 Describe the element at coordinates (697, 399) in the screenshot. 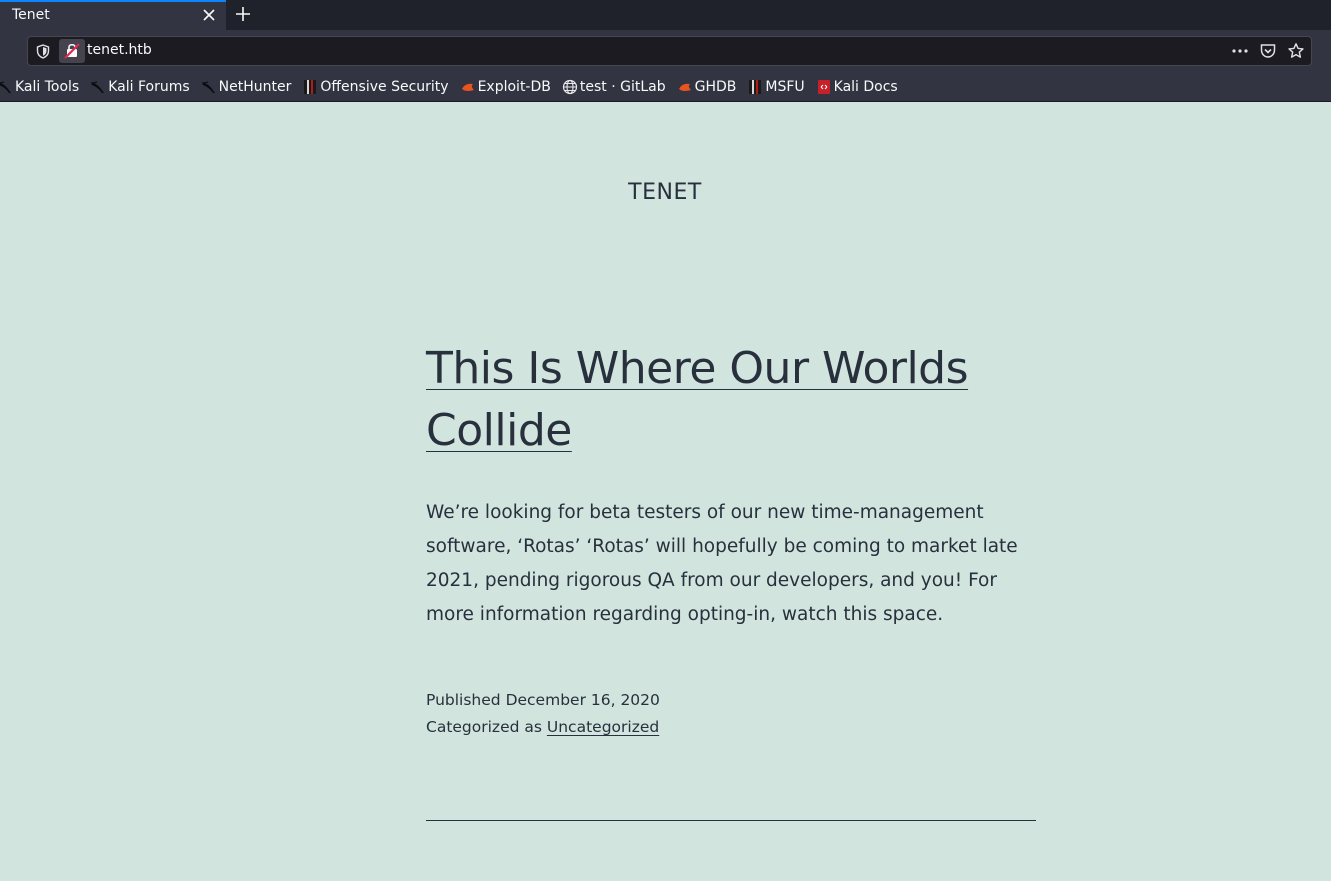

I see `post-title-link: This Is Where Our Worlds Collide` at that location.